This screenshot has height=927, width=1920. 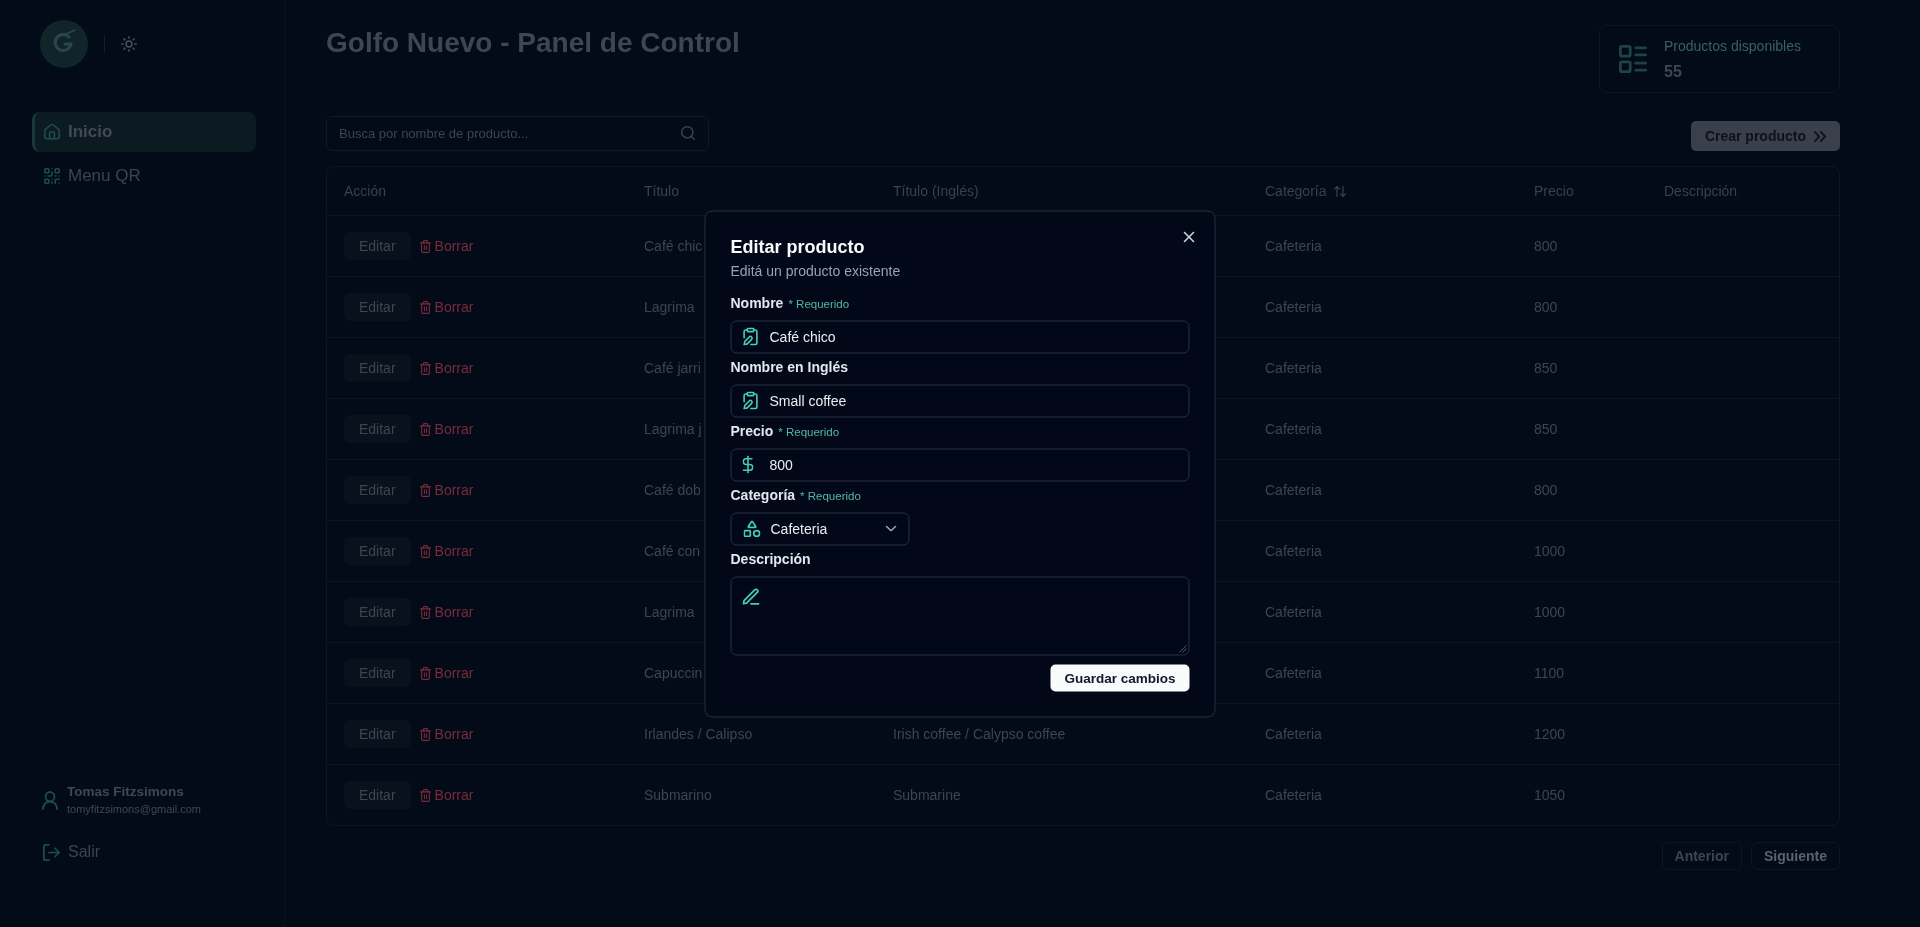 What do you see at coordinates (798, 246) in the screenshot?
I see `dialog-title: Editar producto` at bounding box center [798, 246].